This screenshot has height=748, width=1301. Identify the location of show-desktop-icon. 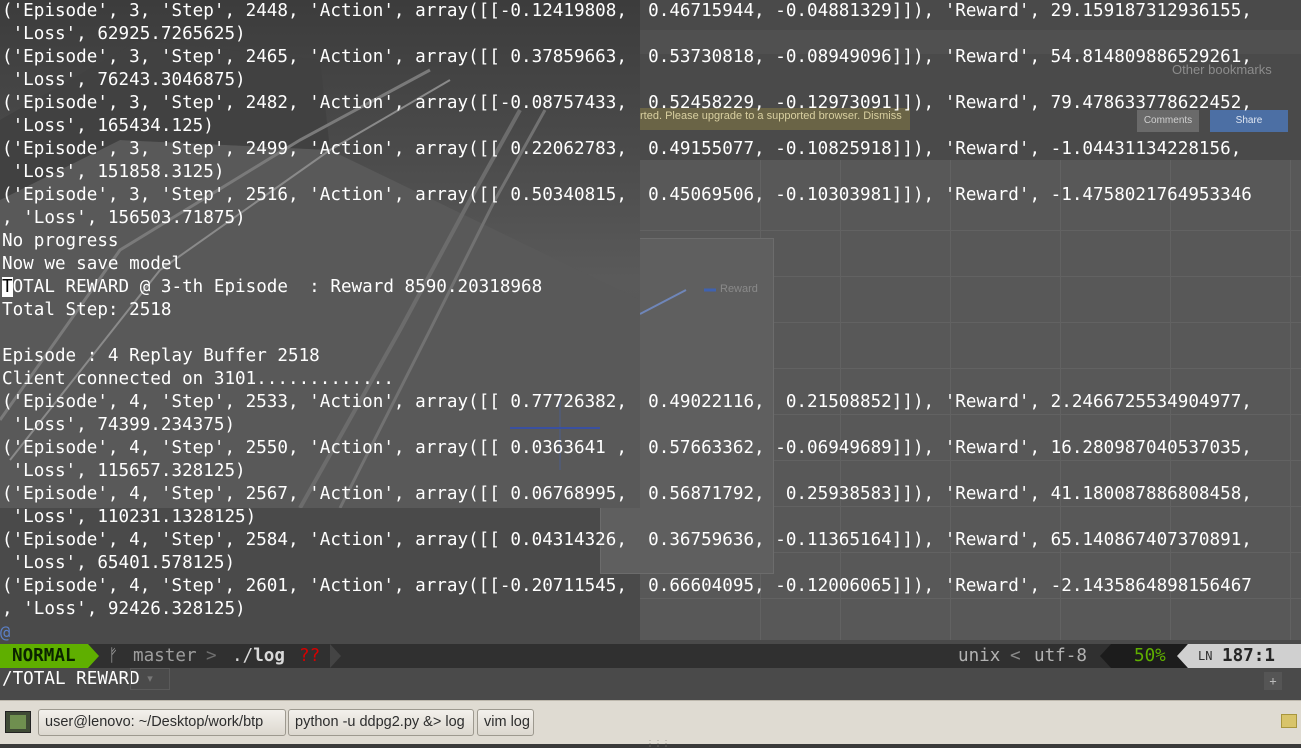
(18, 722).